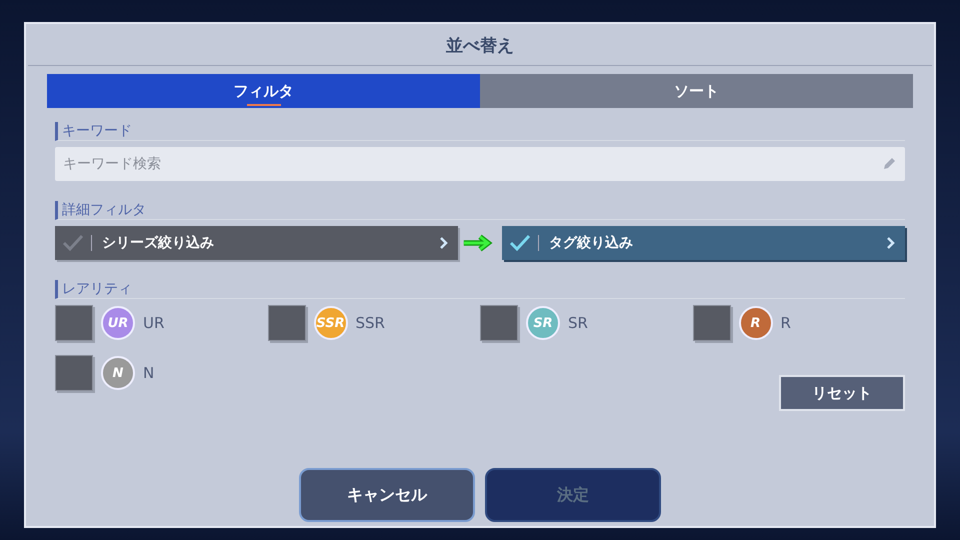 The height and width of the screenshot is (540, 960). What do you see at coordinates (331, 323) in the screenshot?
I see `rarity-badge: SSR` at bounding box center [331, 323].